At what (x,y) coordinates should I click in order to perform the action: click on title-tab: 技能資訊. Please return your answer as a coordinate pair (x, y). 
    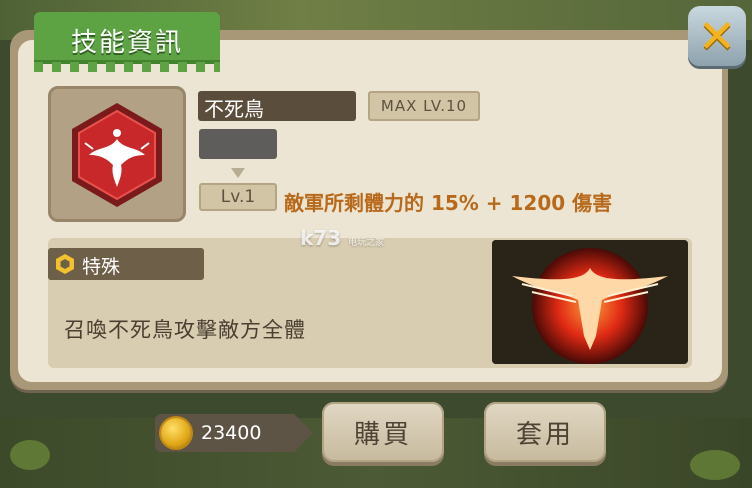
    Looking at the image, I should click on (127, 42).